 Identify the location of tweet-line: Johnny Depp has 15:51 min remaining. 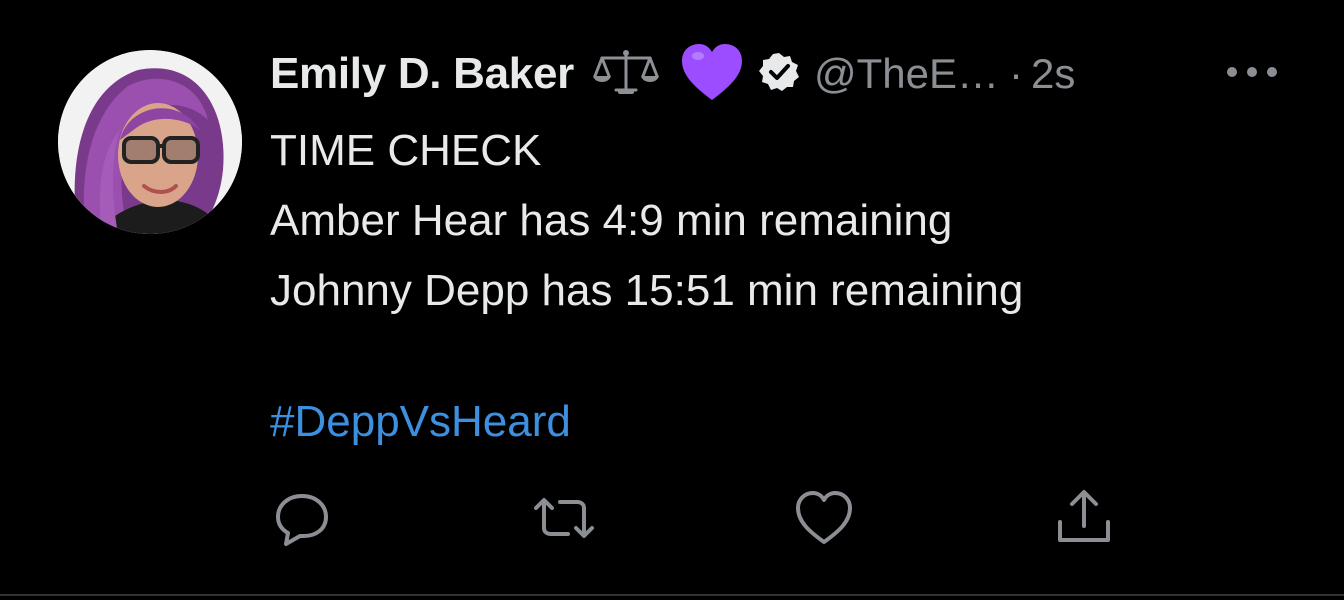
(647, 290).